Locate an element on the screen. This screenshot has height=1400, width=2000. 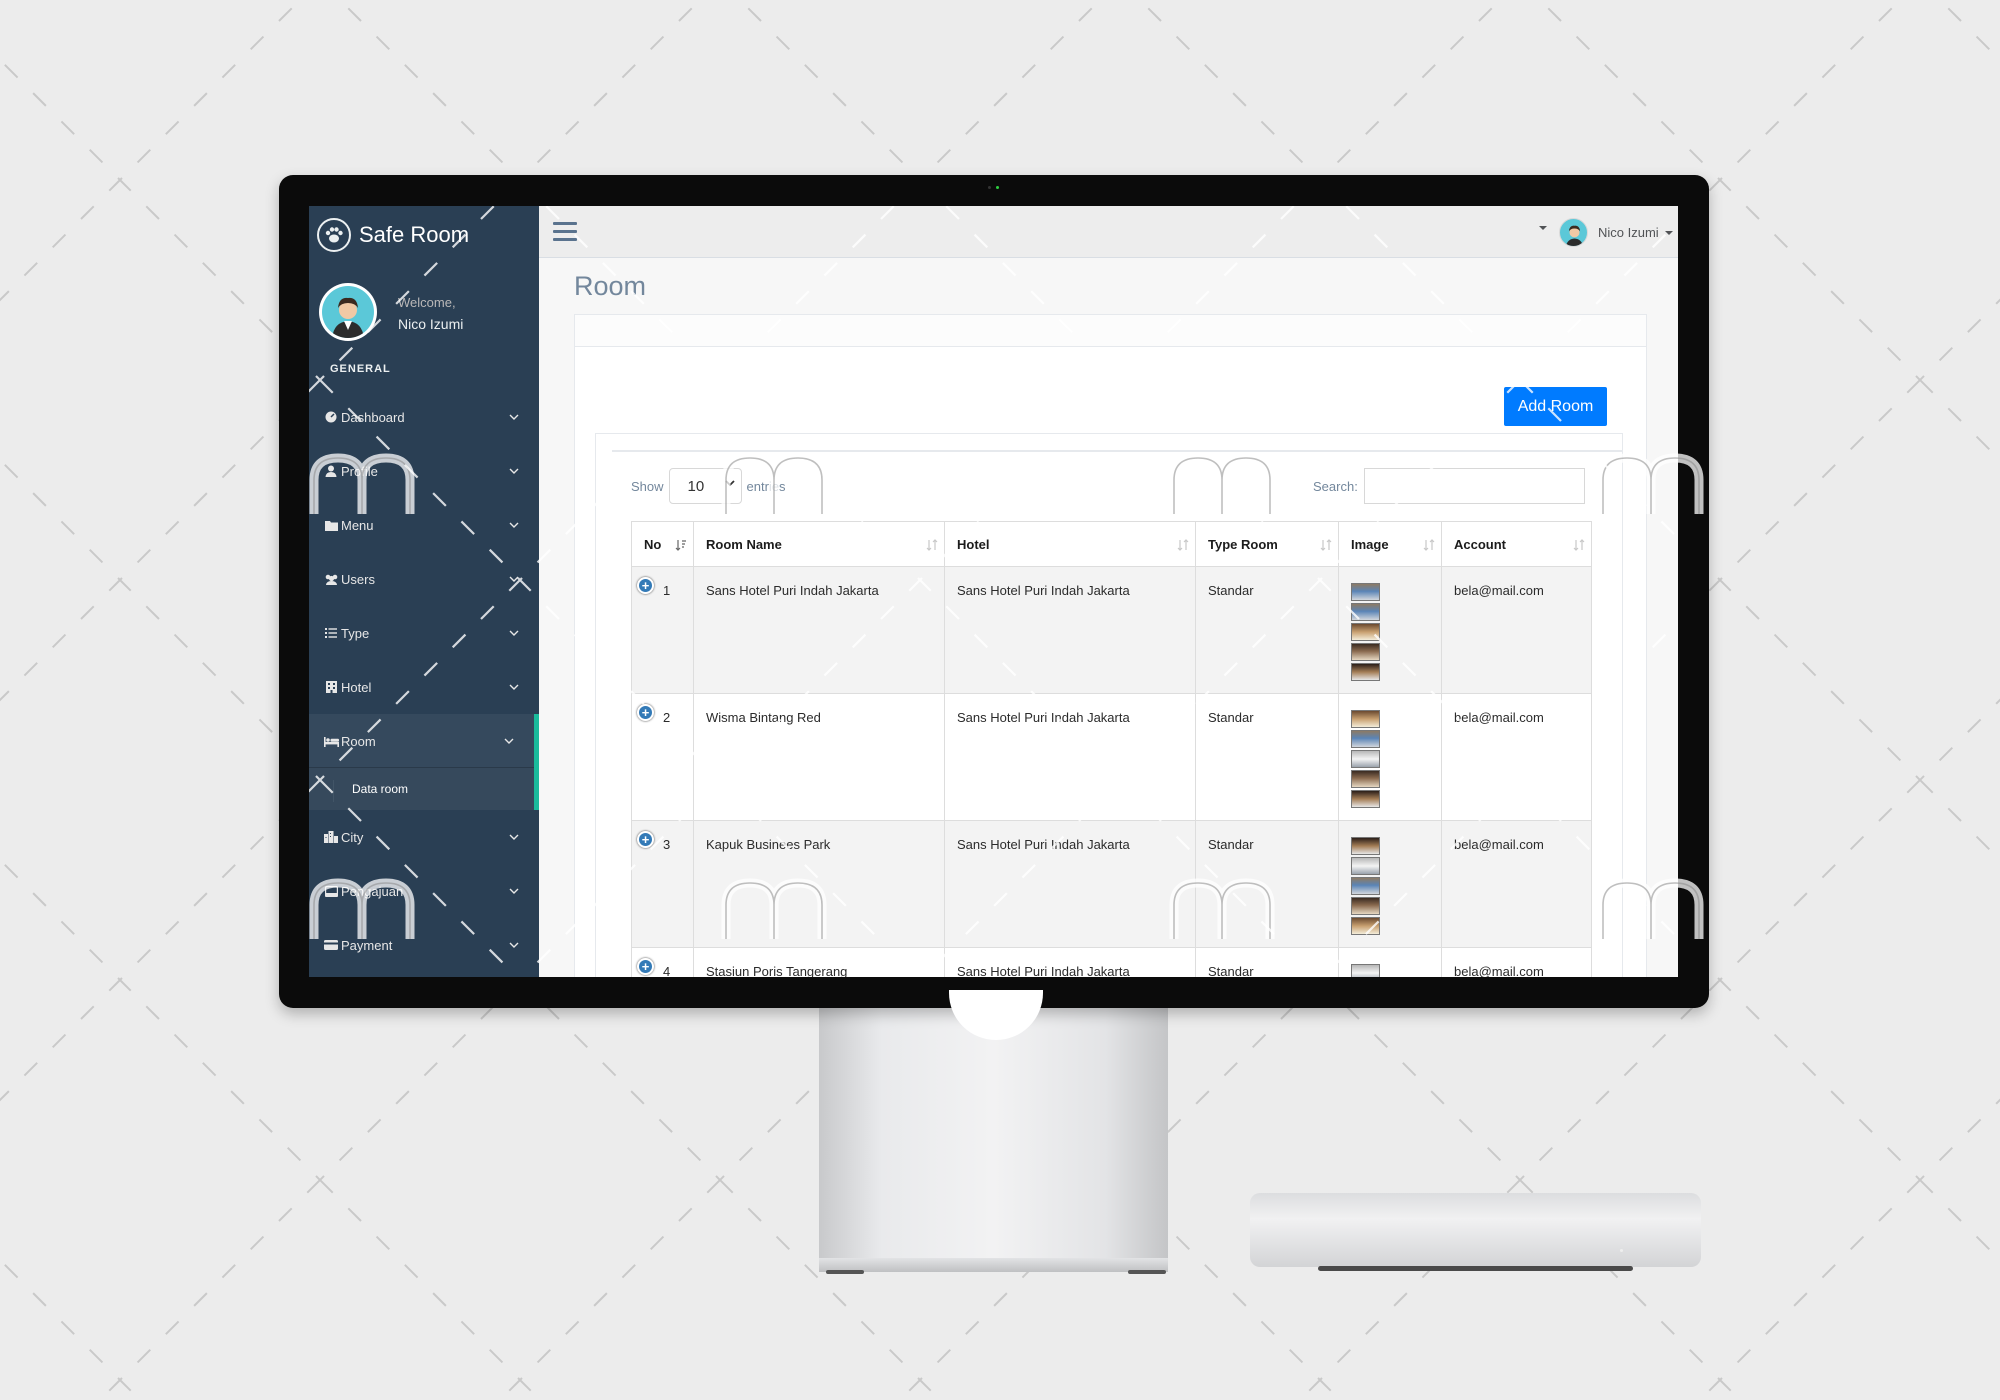
show-label: Show is located at coordinates (647, 486).